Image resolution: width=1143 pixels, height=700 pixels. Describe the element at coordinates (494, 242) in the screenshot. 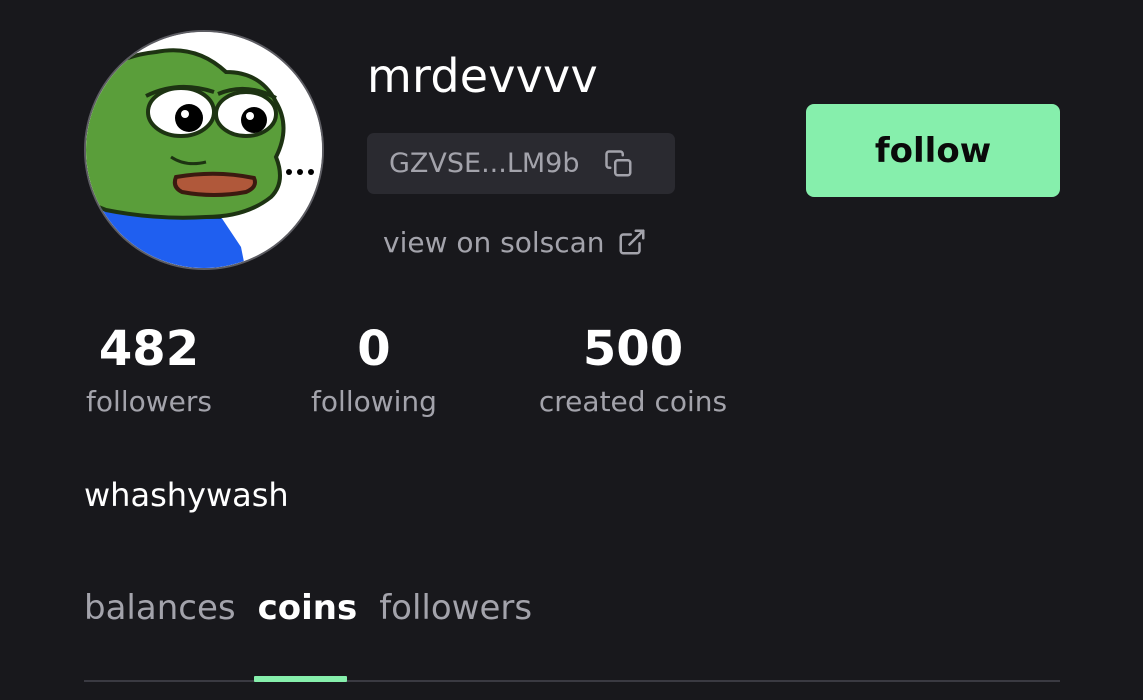

I see `solscan-link-label: view on solscan` at that location.